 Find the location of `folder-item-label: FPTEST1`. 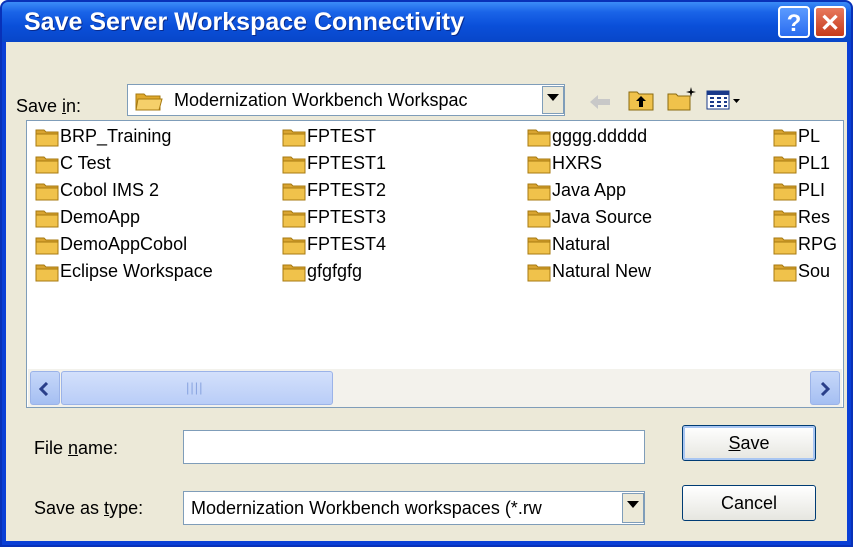

folder-item-label: FPTEST1 is located at coordinates (347, 163).